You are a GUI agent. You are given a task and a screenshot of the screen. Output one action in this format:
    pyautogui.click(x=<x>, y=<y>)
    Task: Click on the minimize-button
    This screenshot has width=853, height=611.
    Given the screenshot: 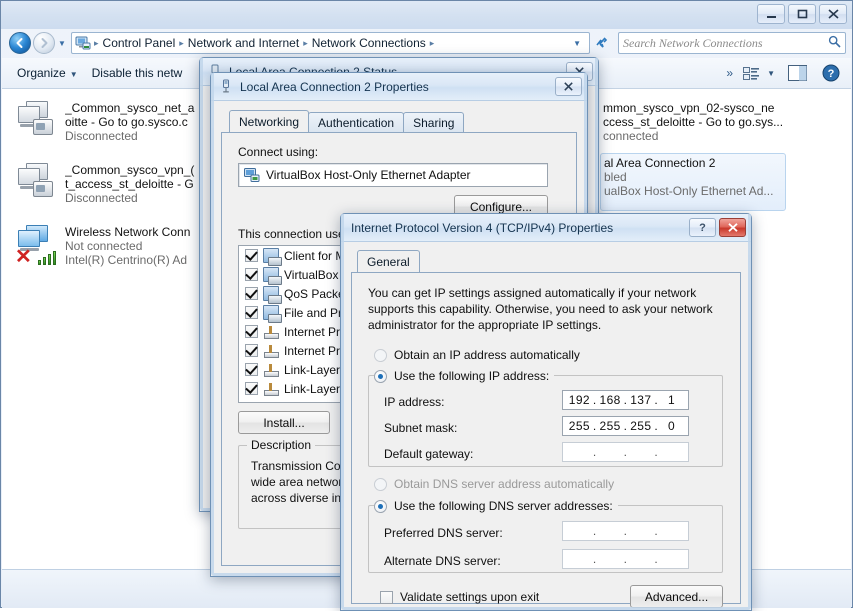 What is the action you would take?
    pyautogui.click(x=771, y=14)
    